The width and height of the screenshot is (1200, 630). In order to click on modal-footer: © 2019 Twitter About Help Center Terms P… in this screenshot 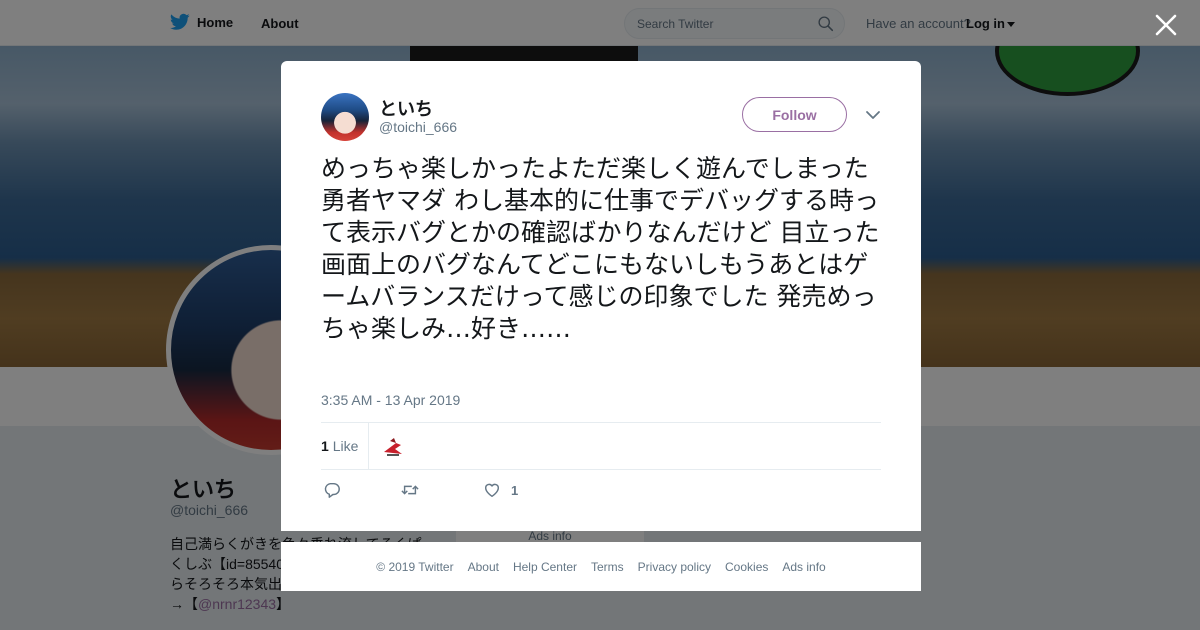, I will do `click(601, 566)`.